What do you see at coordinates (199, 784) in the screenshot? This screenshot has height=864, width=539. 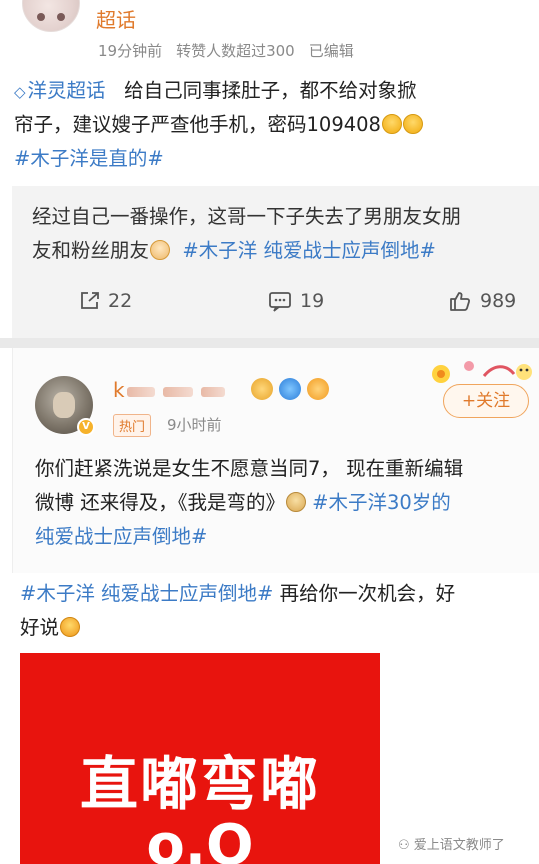 I see `image-caption: 直嘟弯嘟` at bounding box center [199, 784].